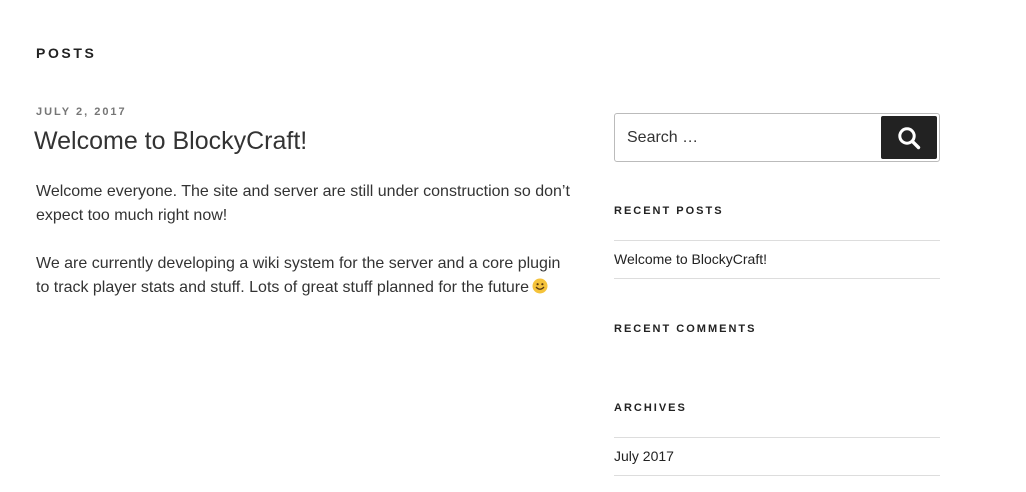  I want to click on recent-post-link: Welcome to BlockyCraft!, so click(690, 259).